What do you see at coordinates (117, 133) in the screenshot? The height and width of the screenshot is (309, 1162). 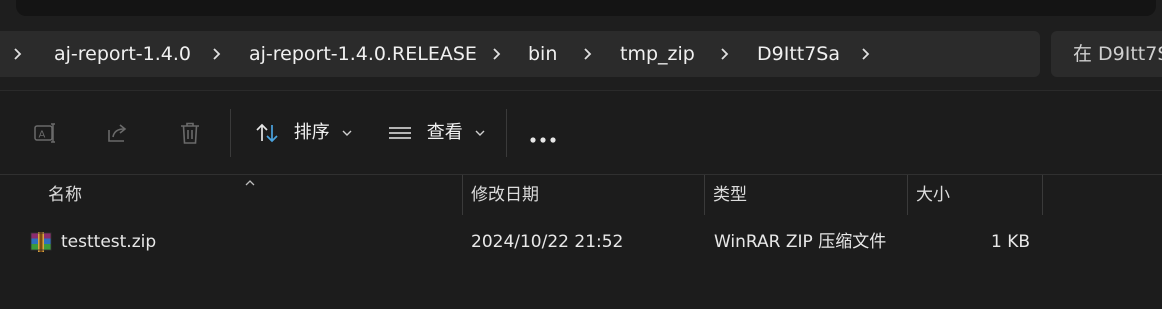 I see `share-icon` at bounding box center [117, 133].